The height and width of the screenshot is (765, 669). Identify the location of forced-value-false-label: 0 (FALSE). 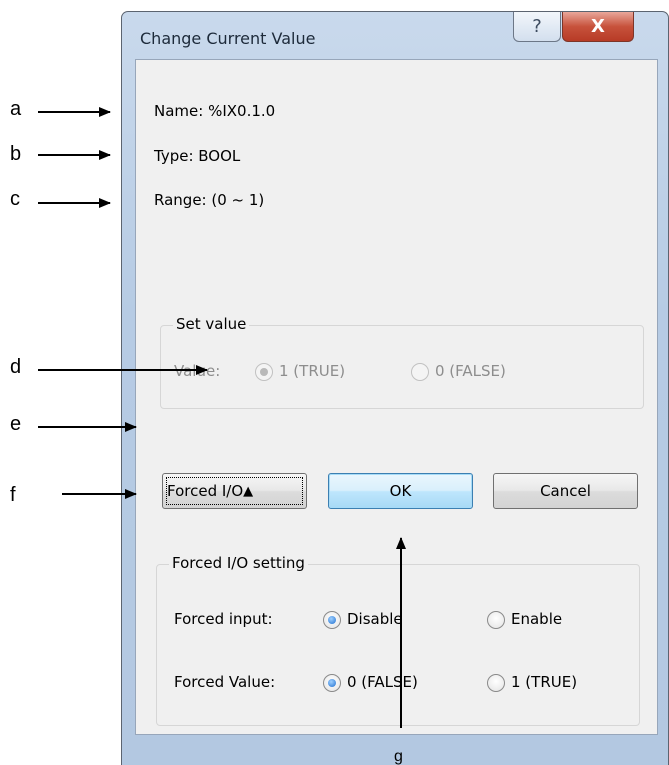
(382, 682).